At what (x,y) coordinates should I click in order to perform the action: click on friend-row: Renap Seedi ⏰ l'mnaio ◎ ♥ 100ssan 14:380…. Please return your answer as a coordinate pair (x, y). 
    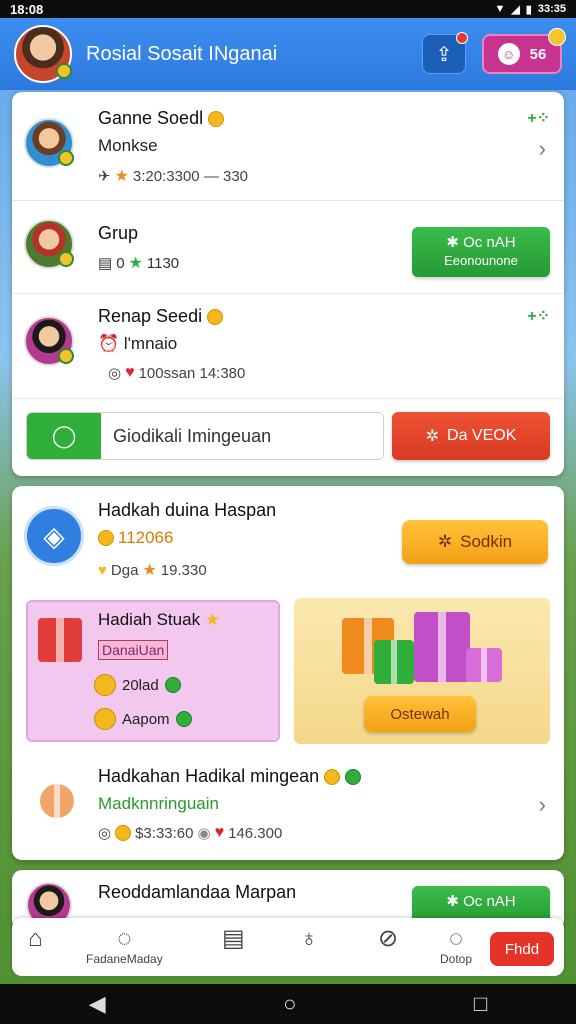
    Looking at the image, I should click on (288, 346).